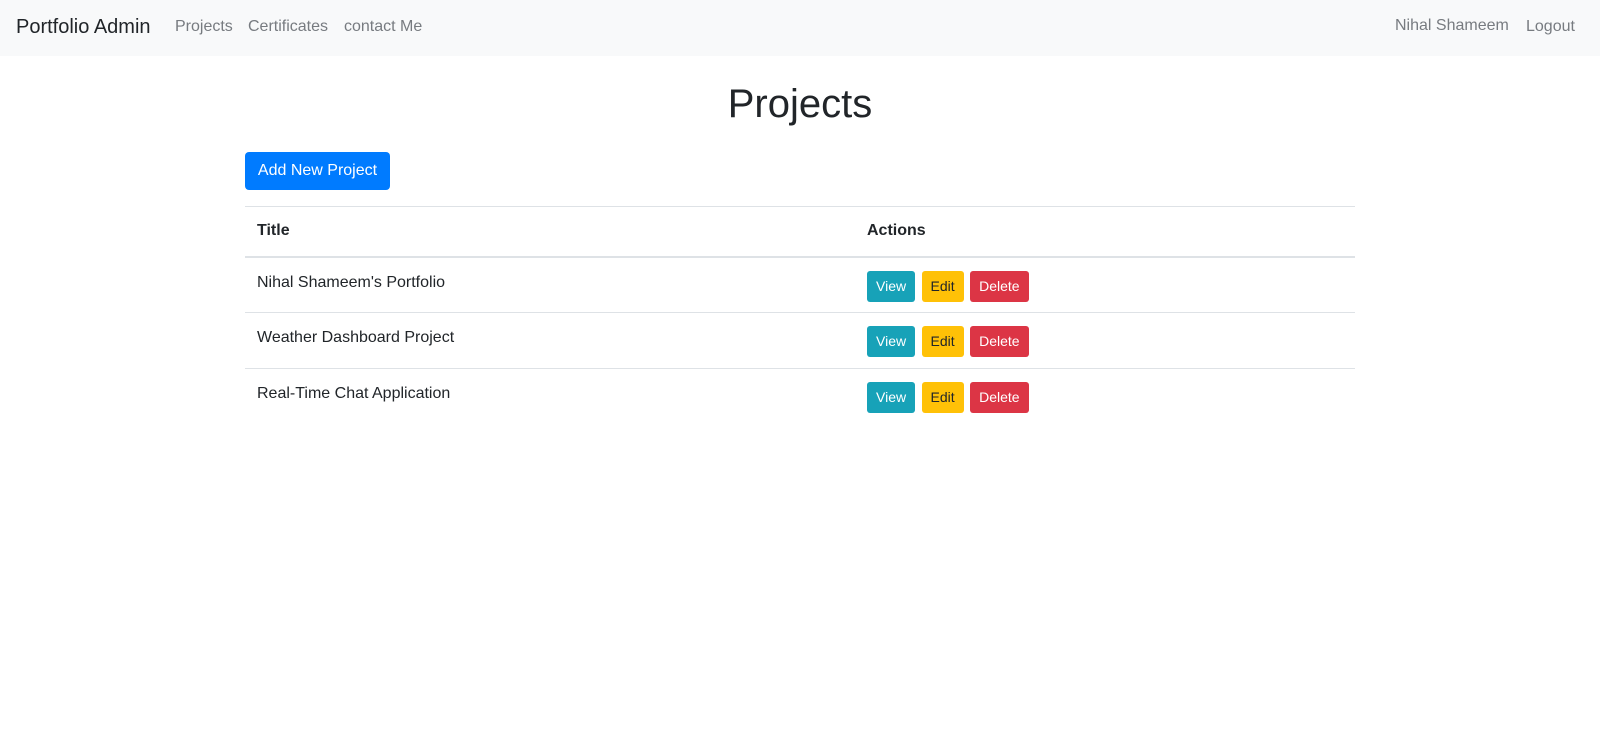 The width and height of the screenshot is (1600, 750). I want to click on project-title-cell: Real-Time Chat Application, so click(550, 396).